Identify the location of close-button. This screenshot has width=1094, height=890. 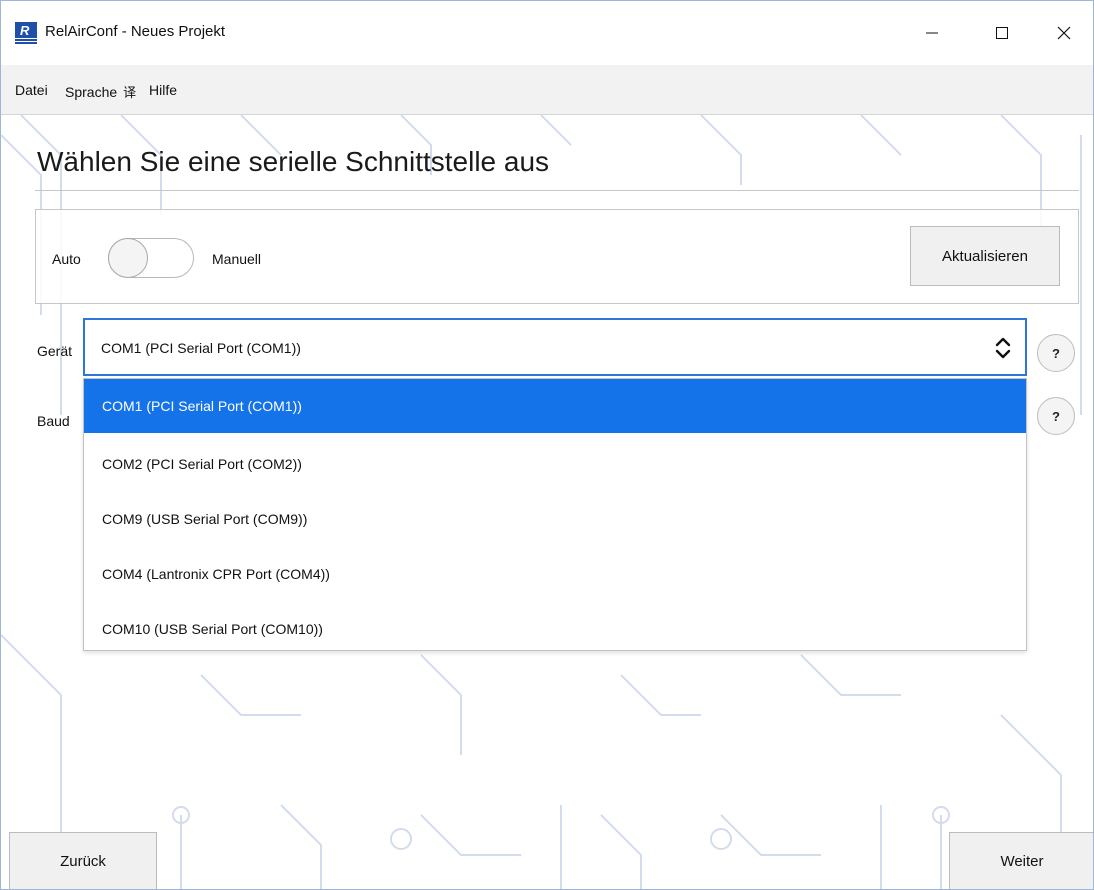
(1064, 33).